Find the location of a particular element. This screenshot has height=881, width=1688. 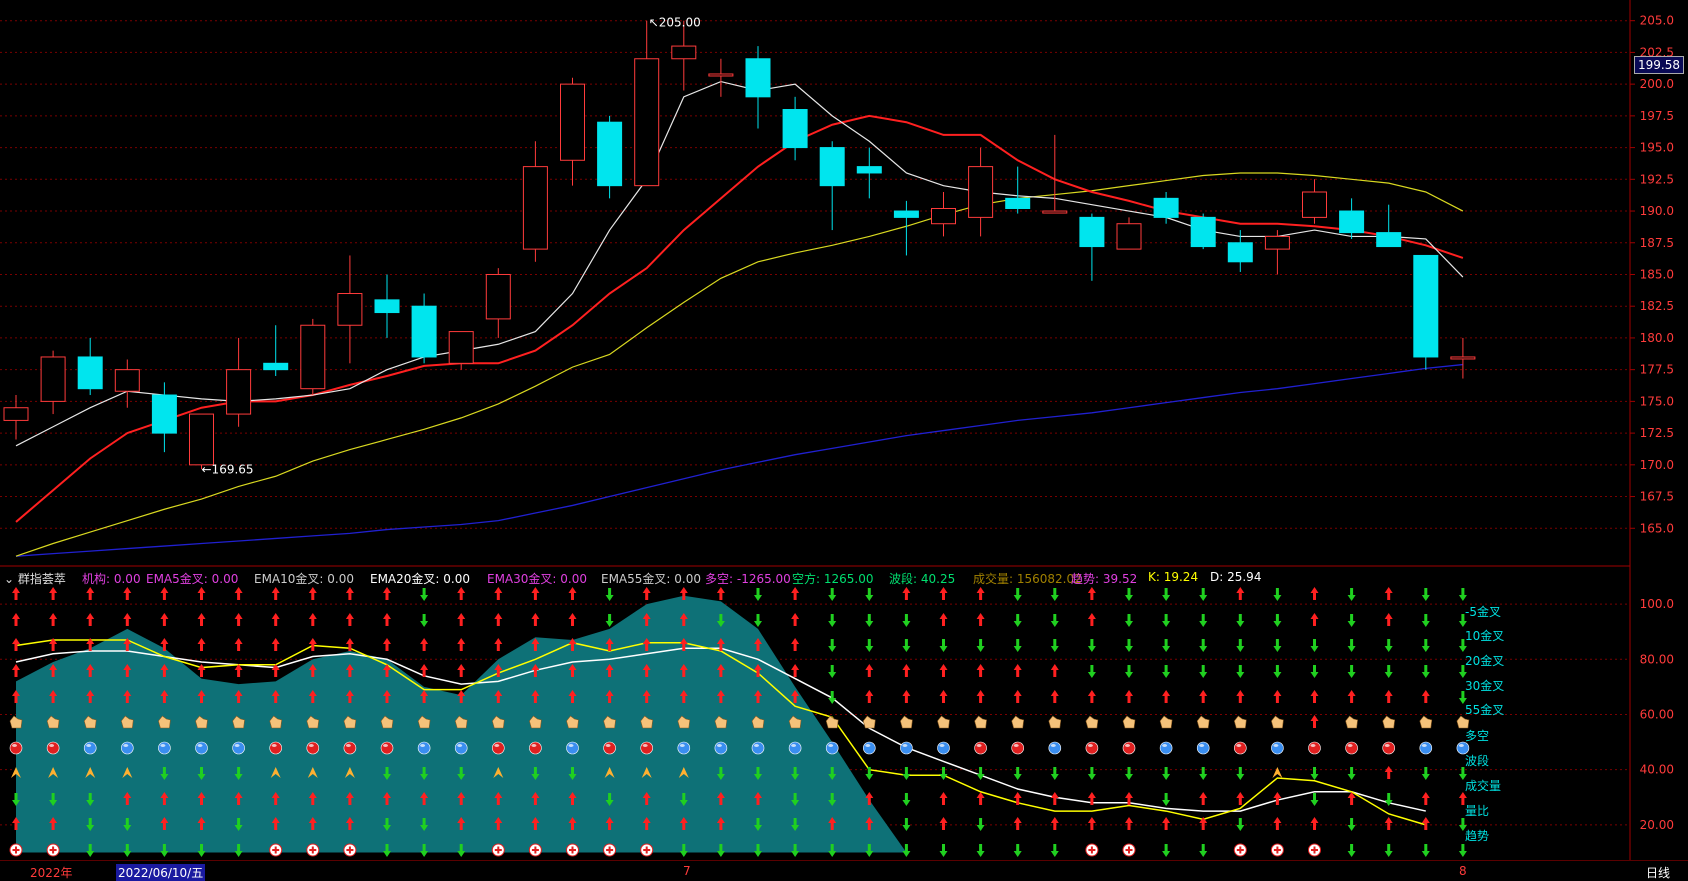

sub-y-tick-label: 60.00 is located at coordinates (1657, 714).